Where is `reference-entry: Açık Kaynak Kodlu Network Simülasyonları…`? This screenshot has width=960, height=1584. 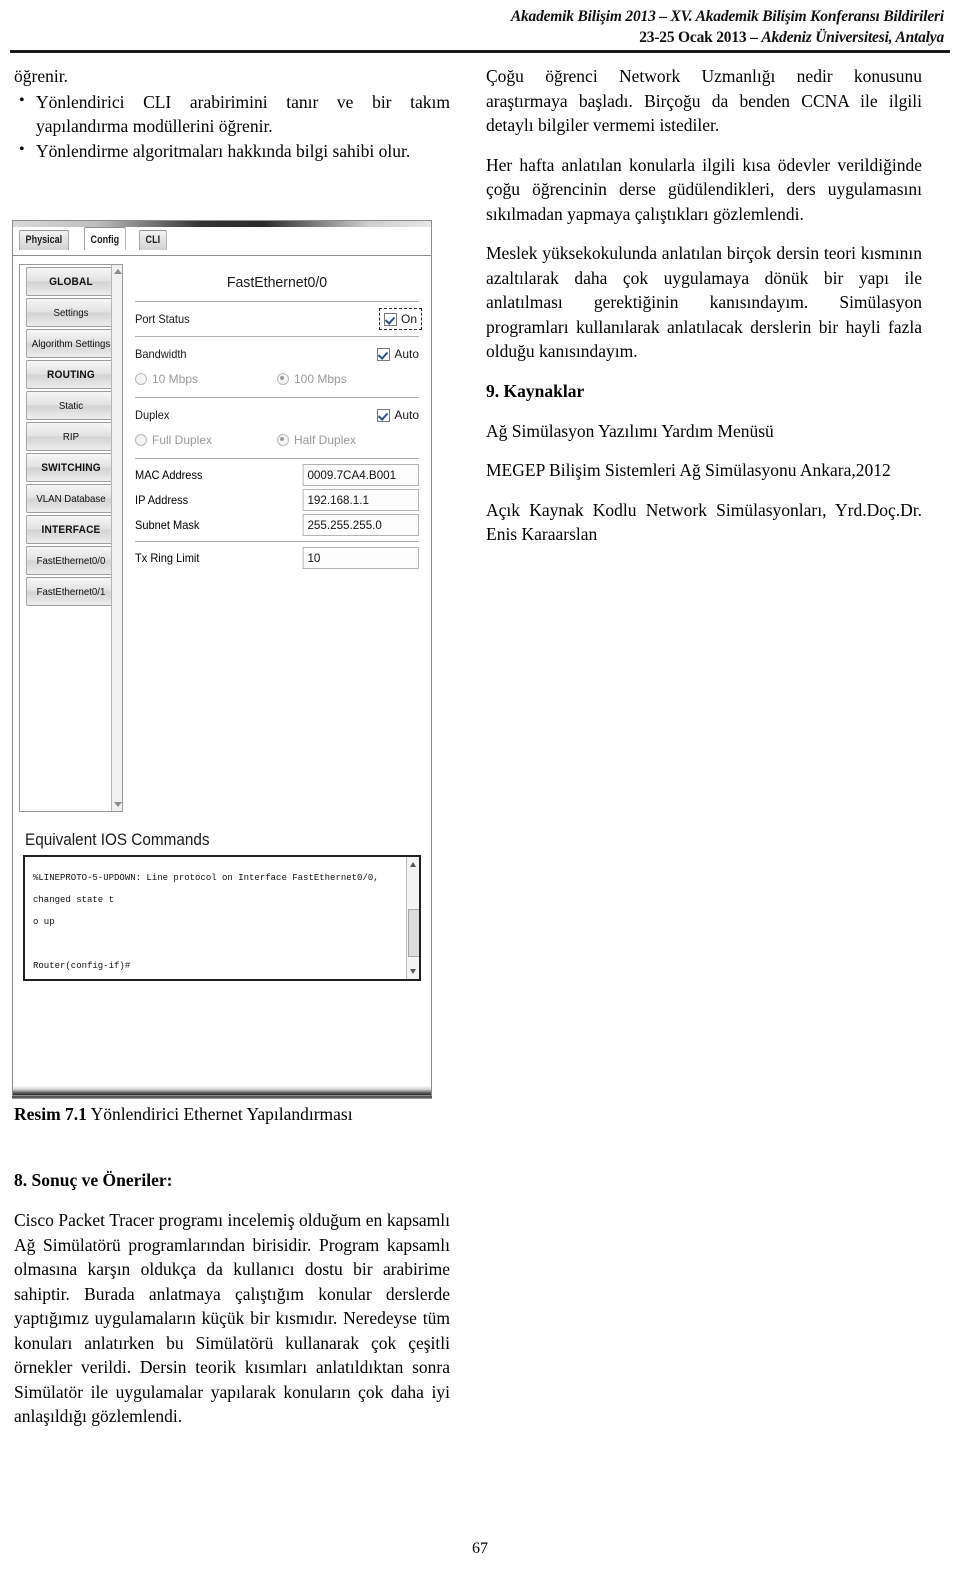
reference-entry: Açık Kaynak Kodlu Network Simülasyonları… is located at coordinates (704, 522).